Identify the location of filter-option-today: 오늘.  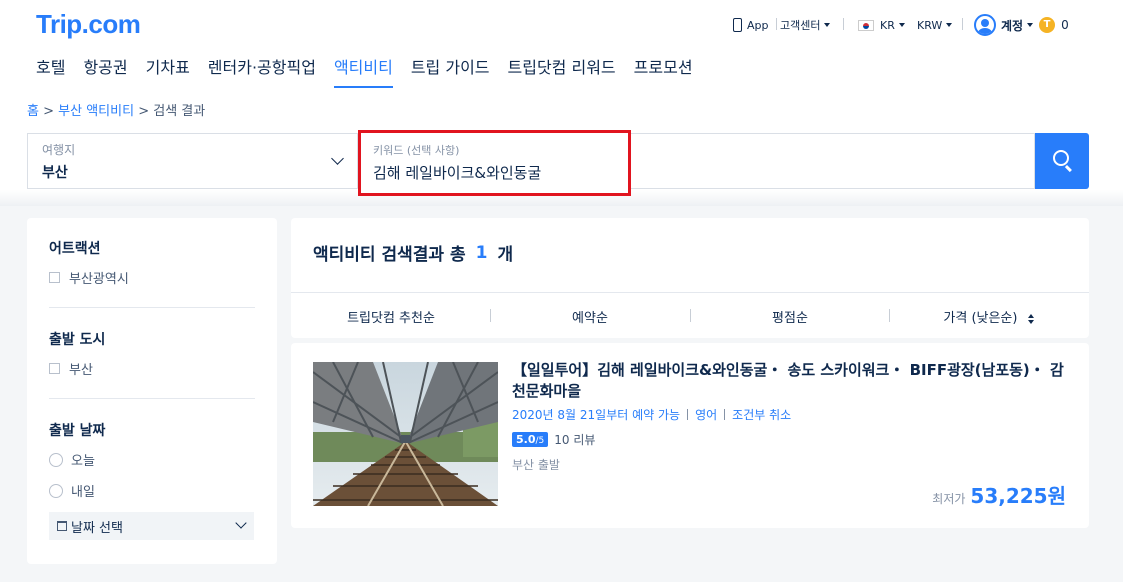
(72, 459).